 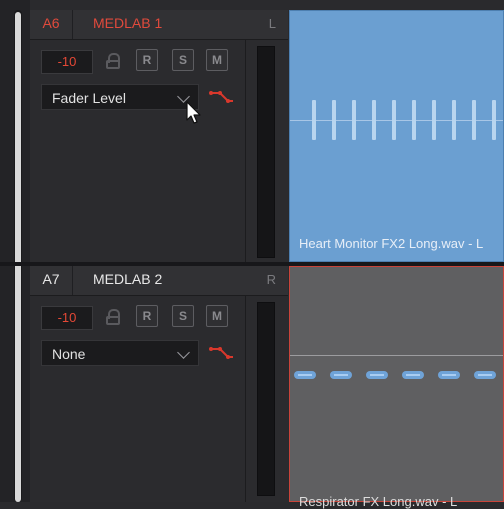 I want to click on track-a6-title-bar: A6 MEDLAB 1 L, so click(x=159, y=25).